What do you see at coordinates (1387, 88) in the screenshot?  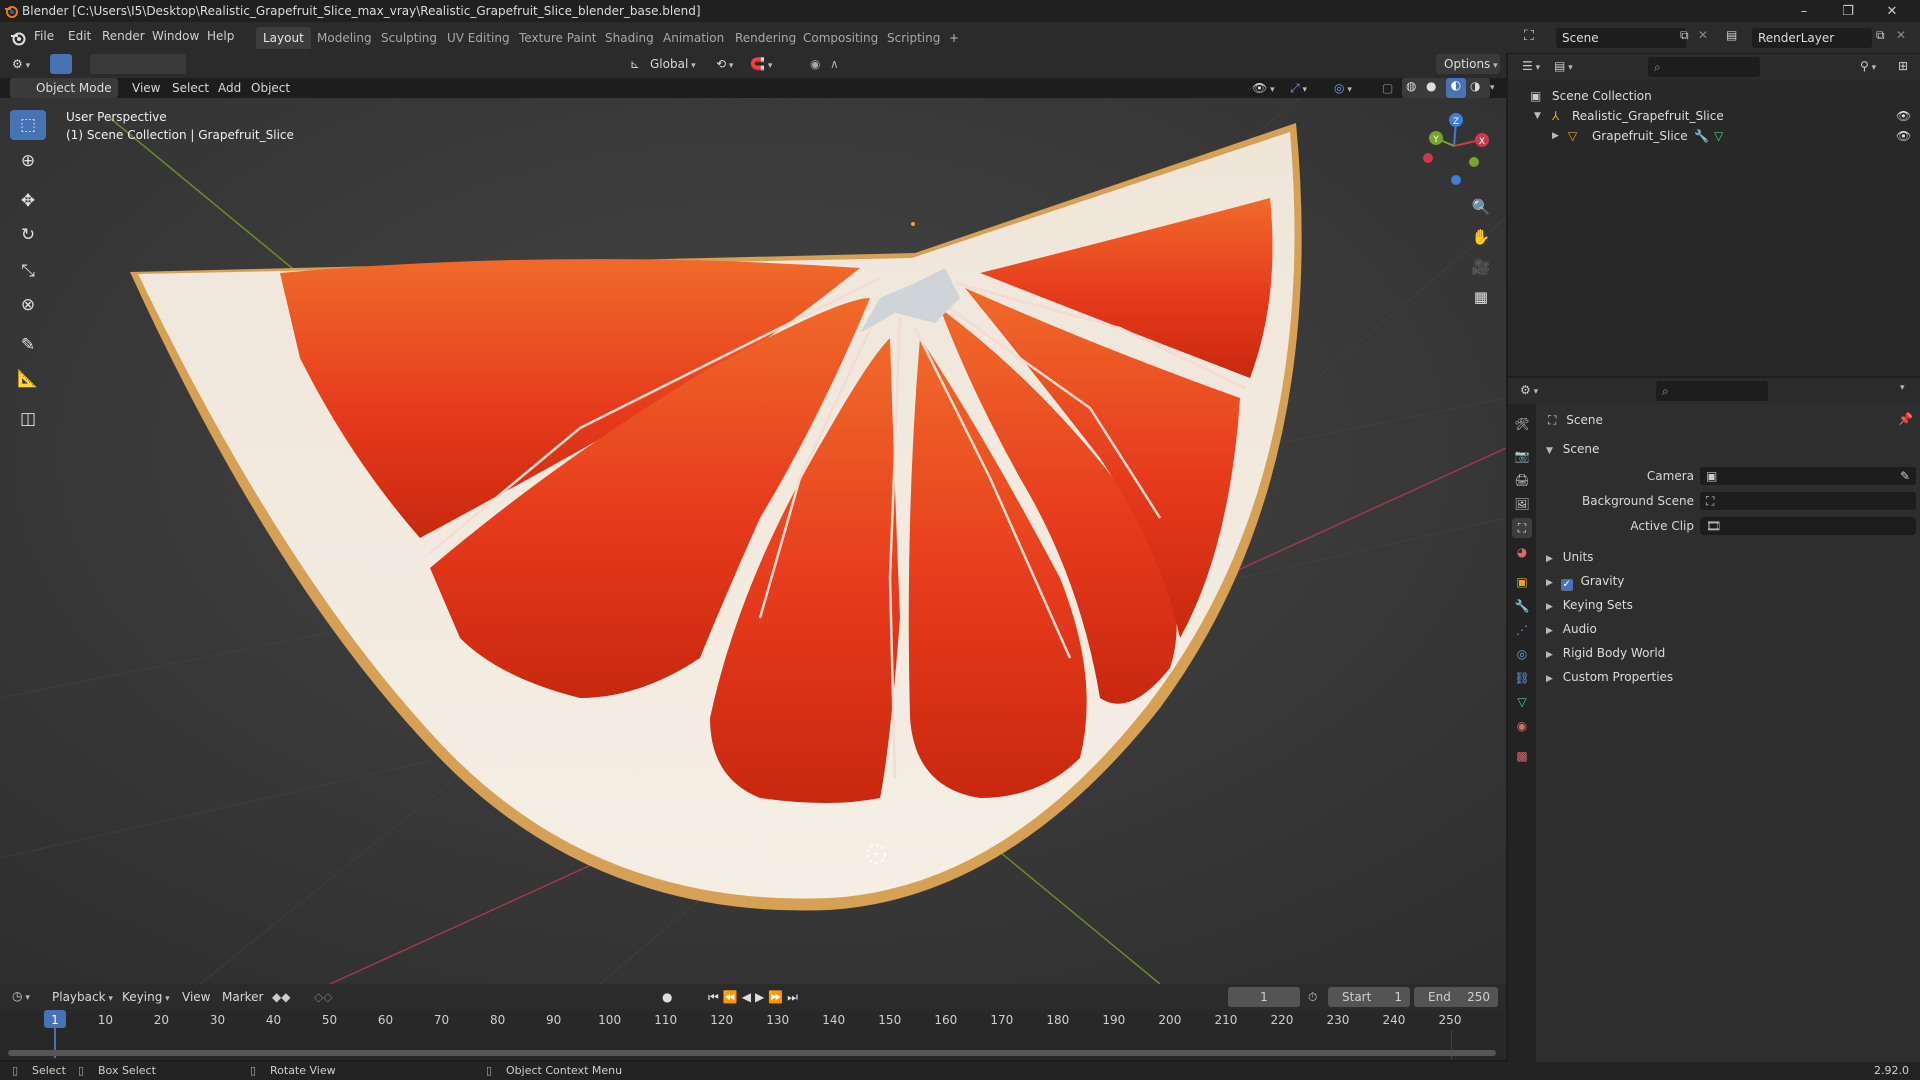 I see `xray-toggle: ▢` at bounding box center [1387, 88].